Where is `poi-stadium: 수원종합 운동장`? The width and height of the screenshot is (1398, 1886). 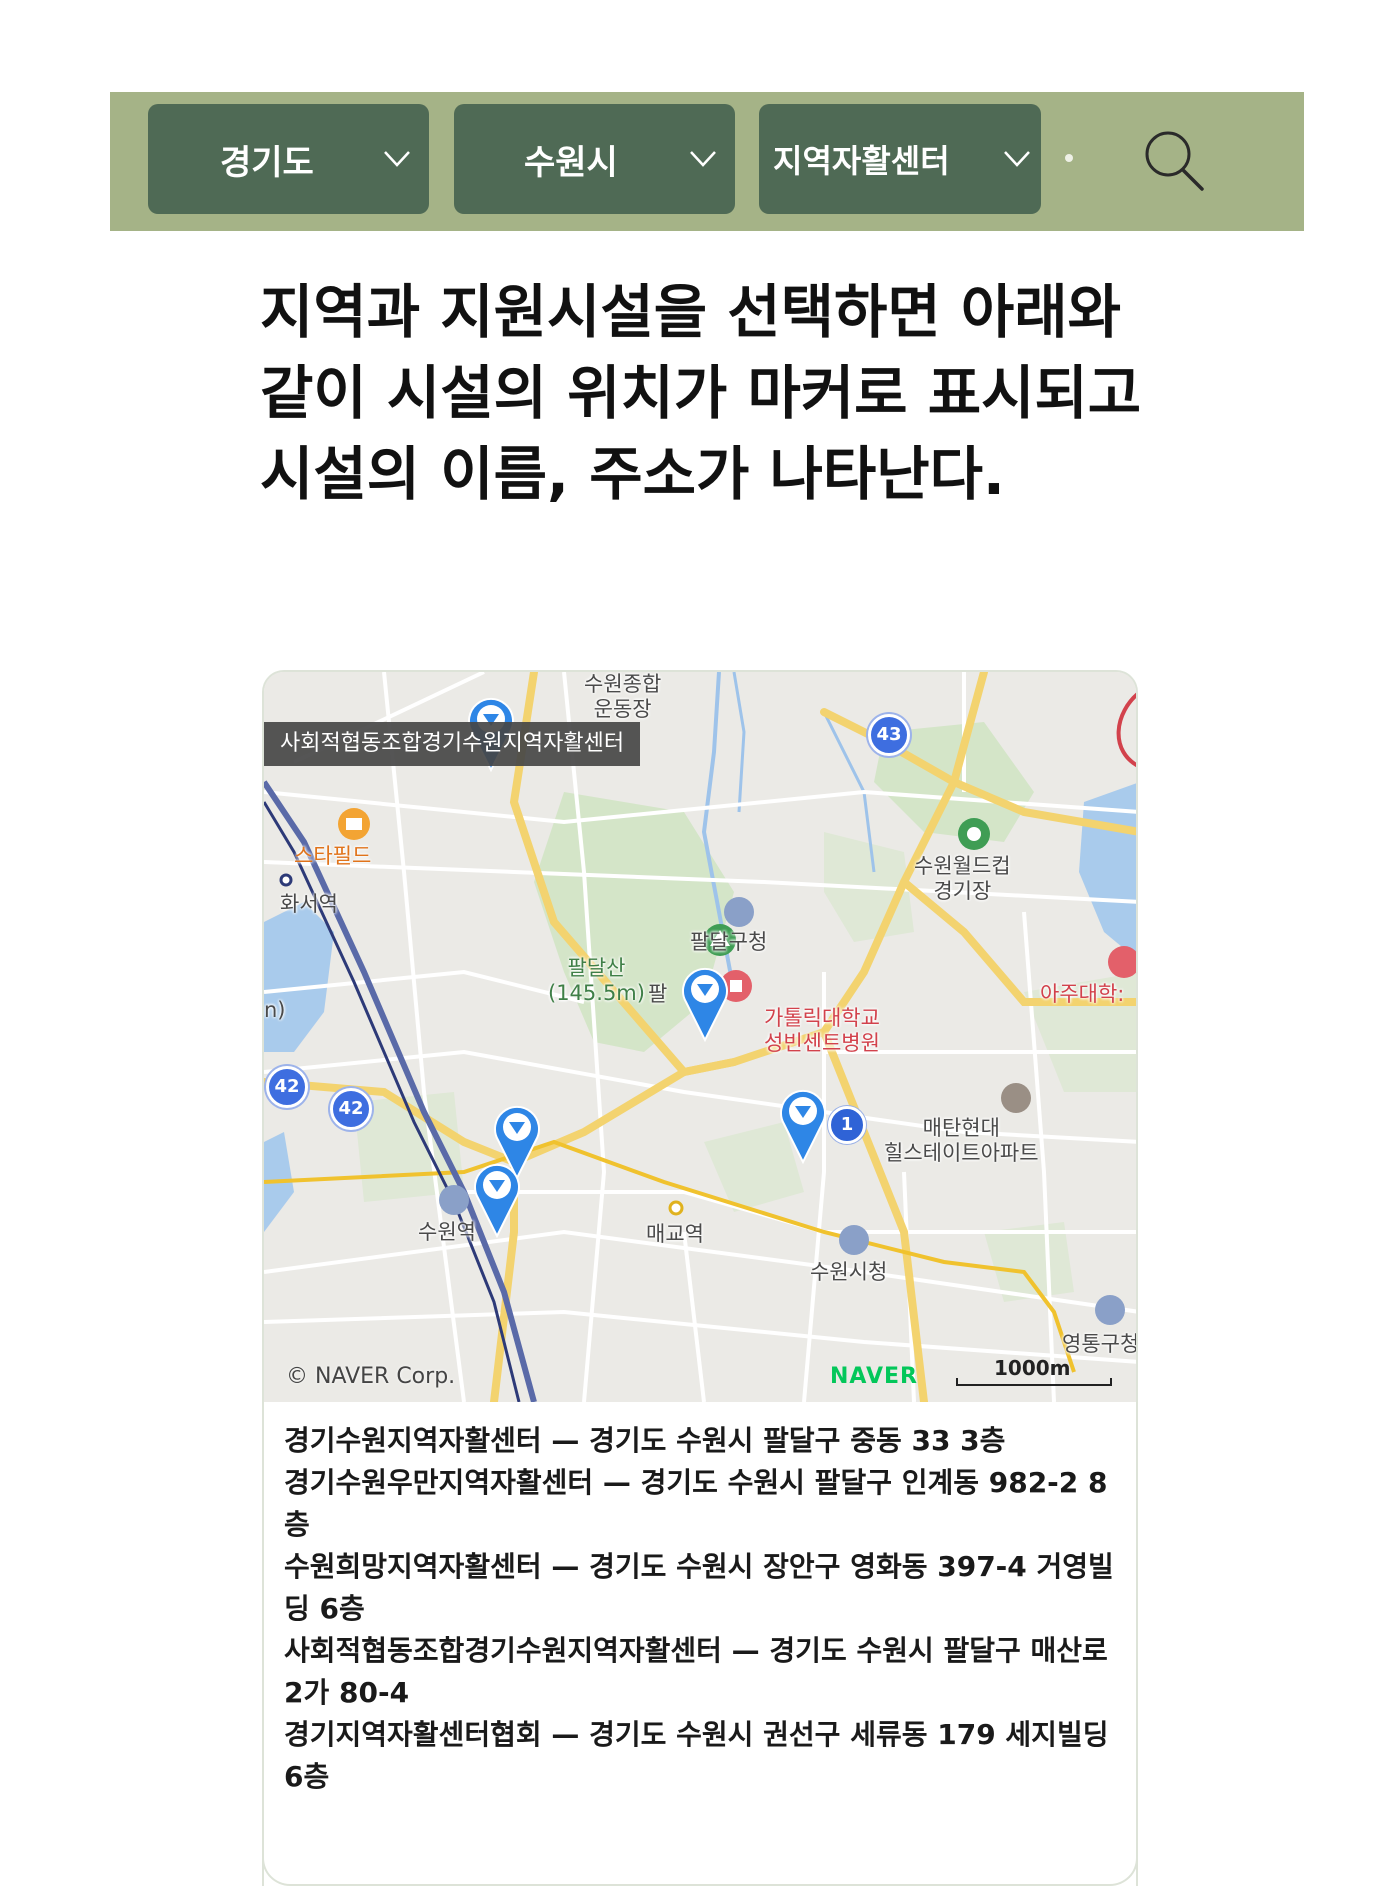 poi-stadium: 수원종합 운동장 is located at coordinates (623, 696).